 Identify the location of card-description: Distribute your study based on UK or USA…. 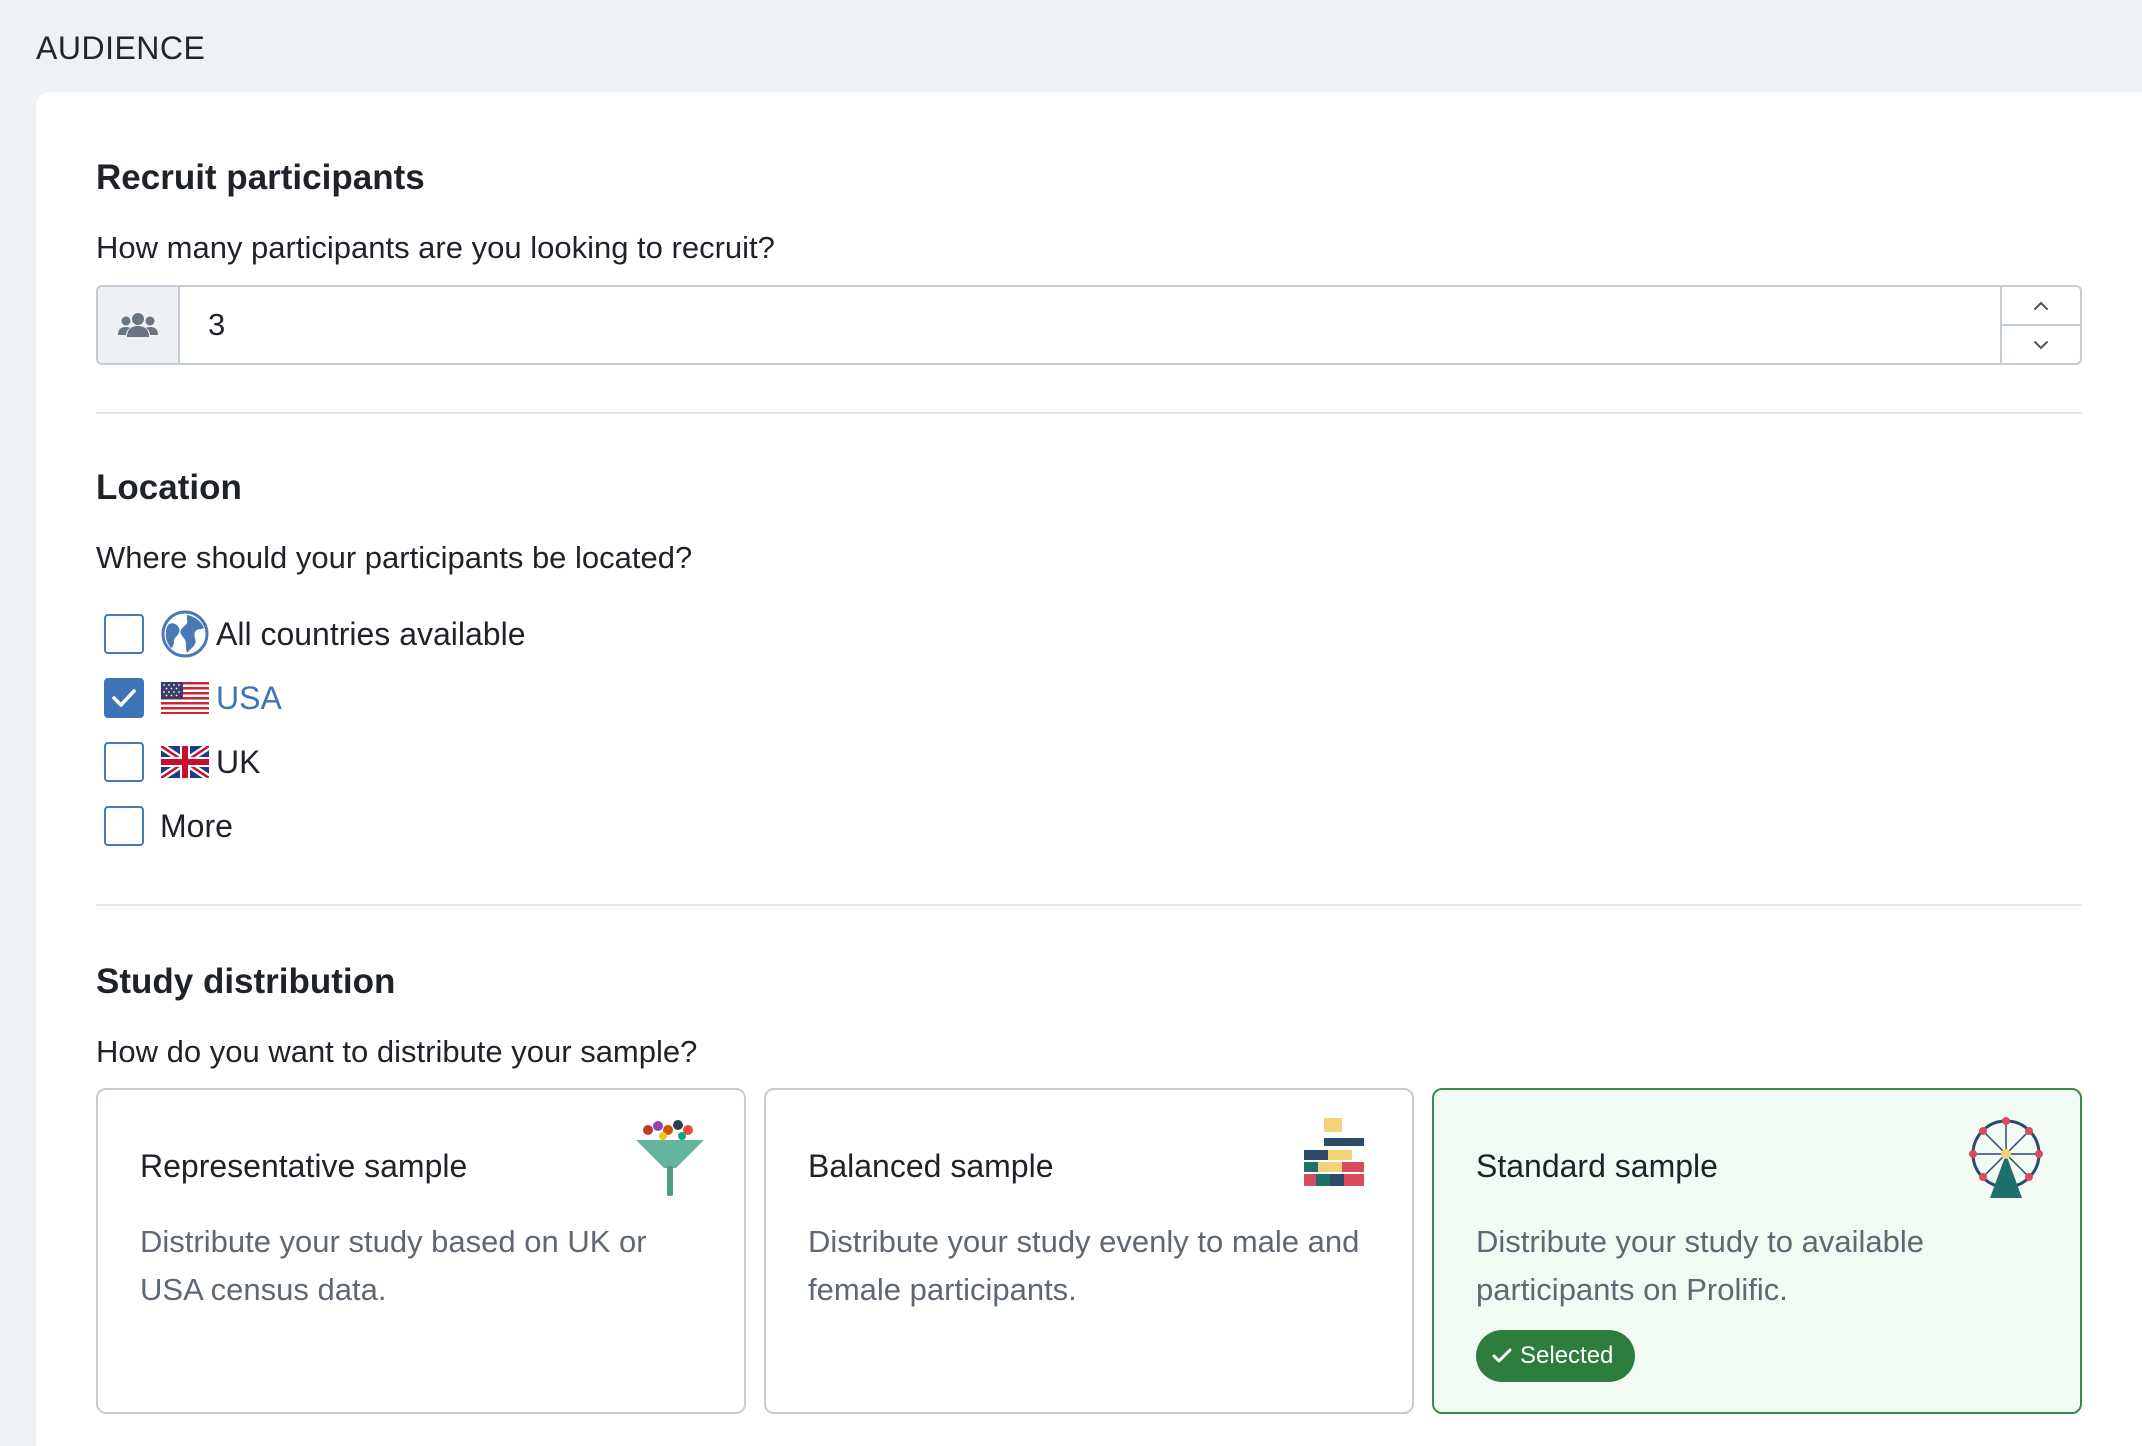
(393, 1265).